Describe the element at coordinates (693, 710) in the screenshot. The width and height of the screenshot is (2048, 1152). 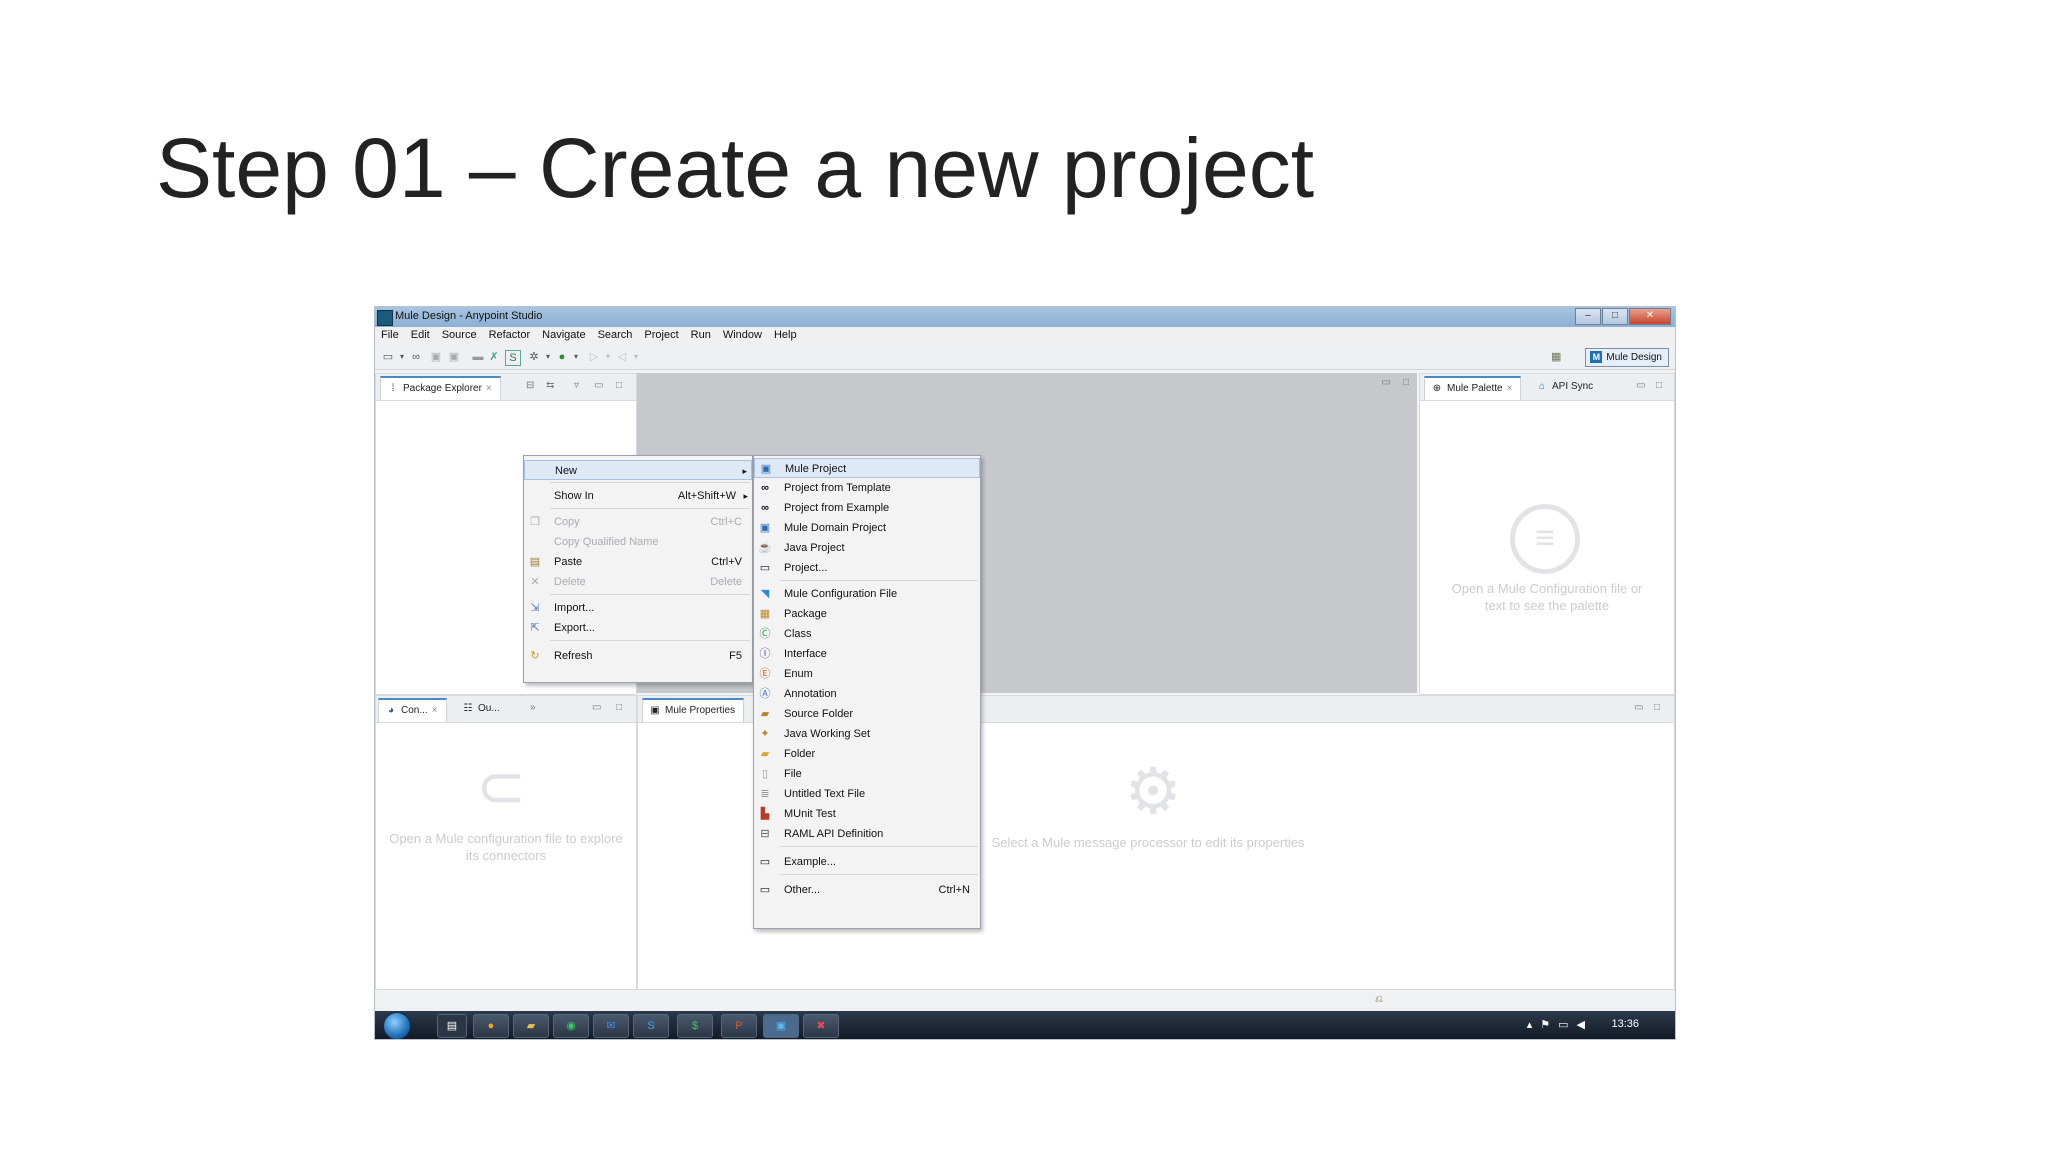
I see `tab-mule-properties: ▣ Mule Properties` at that location.